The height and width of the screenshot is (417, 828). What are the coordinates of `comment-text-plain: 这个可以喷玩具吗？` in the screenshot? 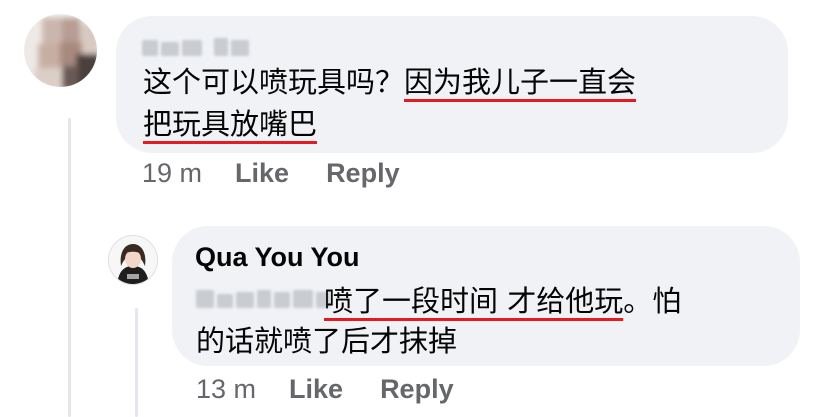 It's located at (274, 82).